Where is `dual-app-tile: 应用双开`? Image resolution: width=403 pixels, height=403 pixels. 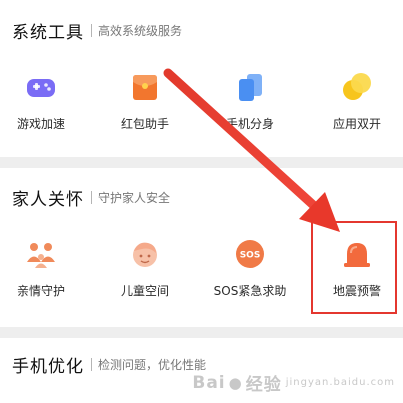
dual-app-tile: 应用双开 is located at coordinates (355, 104).